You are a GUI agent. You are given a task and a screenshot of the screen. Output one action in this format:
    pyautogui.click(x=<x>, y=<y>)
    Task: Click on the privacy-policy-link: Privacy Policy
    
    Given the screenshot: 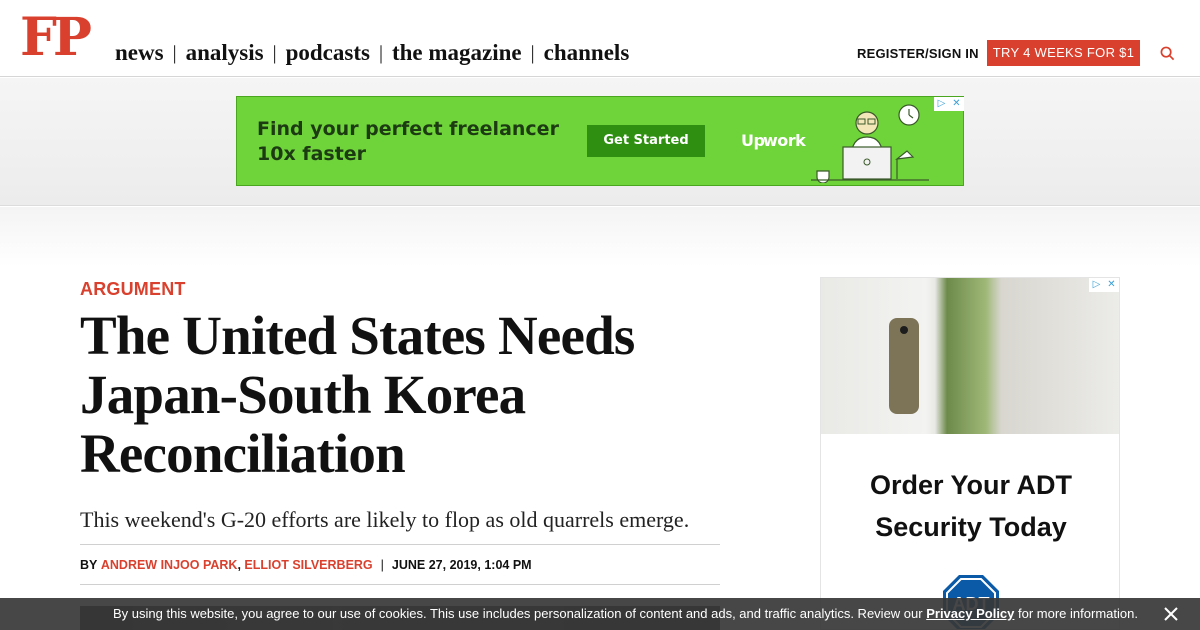 What is the action you would take?
    pyautogui.click(x=970, y=613)
    